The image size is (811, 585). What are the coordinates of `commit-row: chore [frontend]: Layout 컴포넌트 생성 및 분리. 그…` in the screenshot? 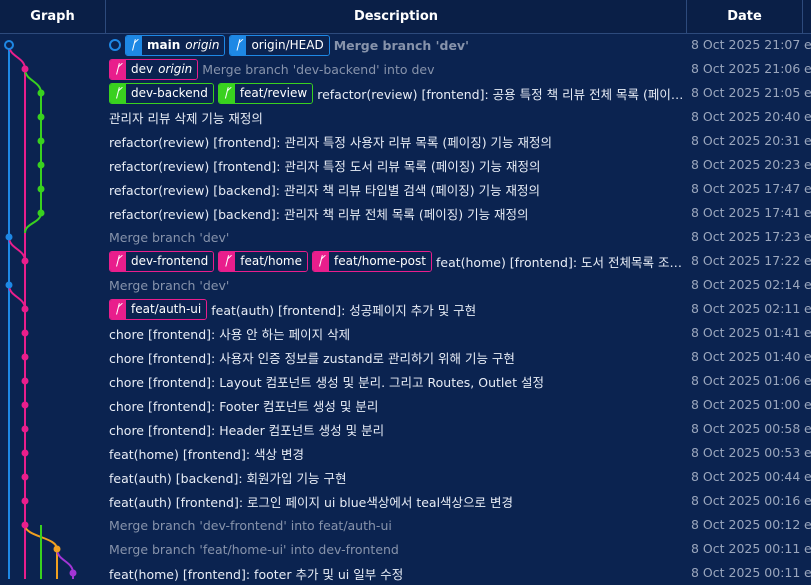 It's located at (458, 381).